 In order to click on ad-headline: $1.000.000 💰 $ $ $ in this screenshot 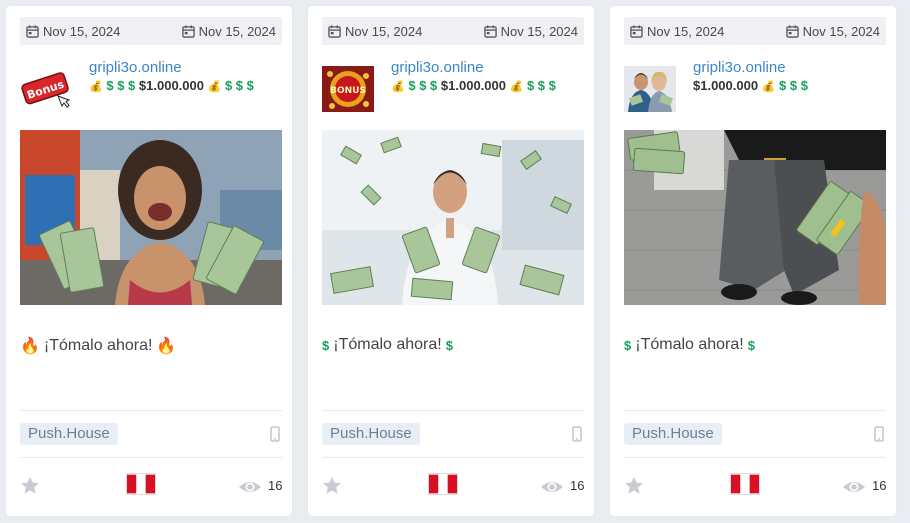, I will do `click(788, 86)`.